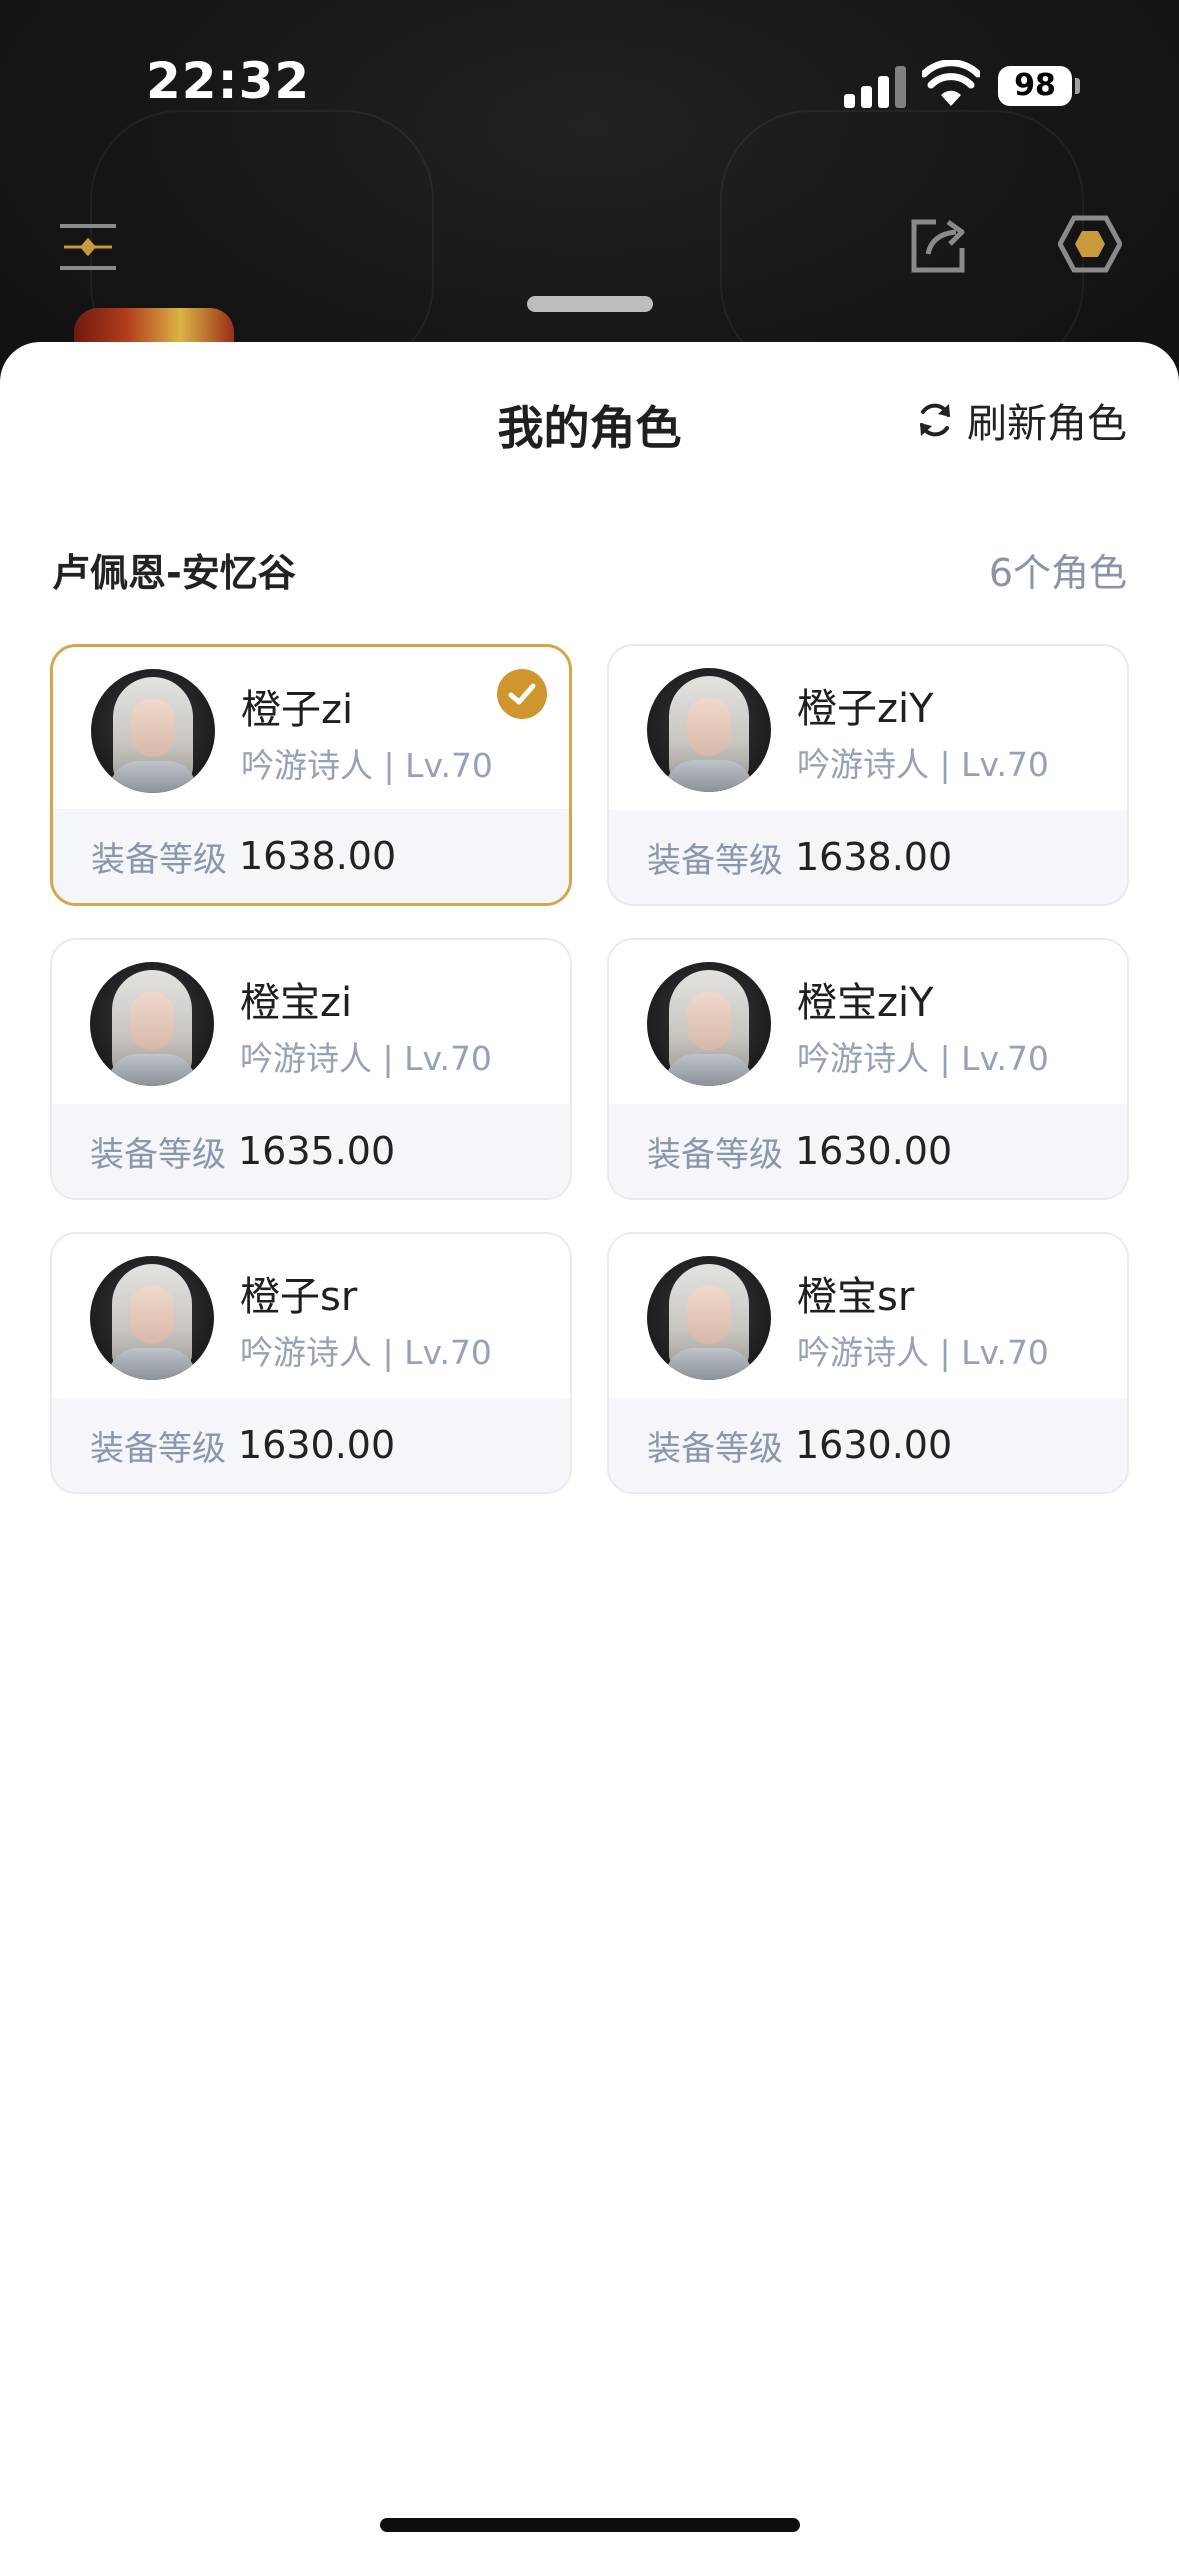  Describe the element at coordinates (522, 694) in the screenshot. I see `selected-check-icon` at that location.